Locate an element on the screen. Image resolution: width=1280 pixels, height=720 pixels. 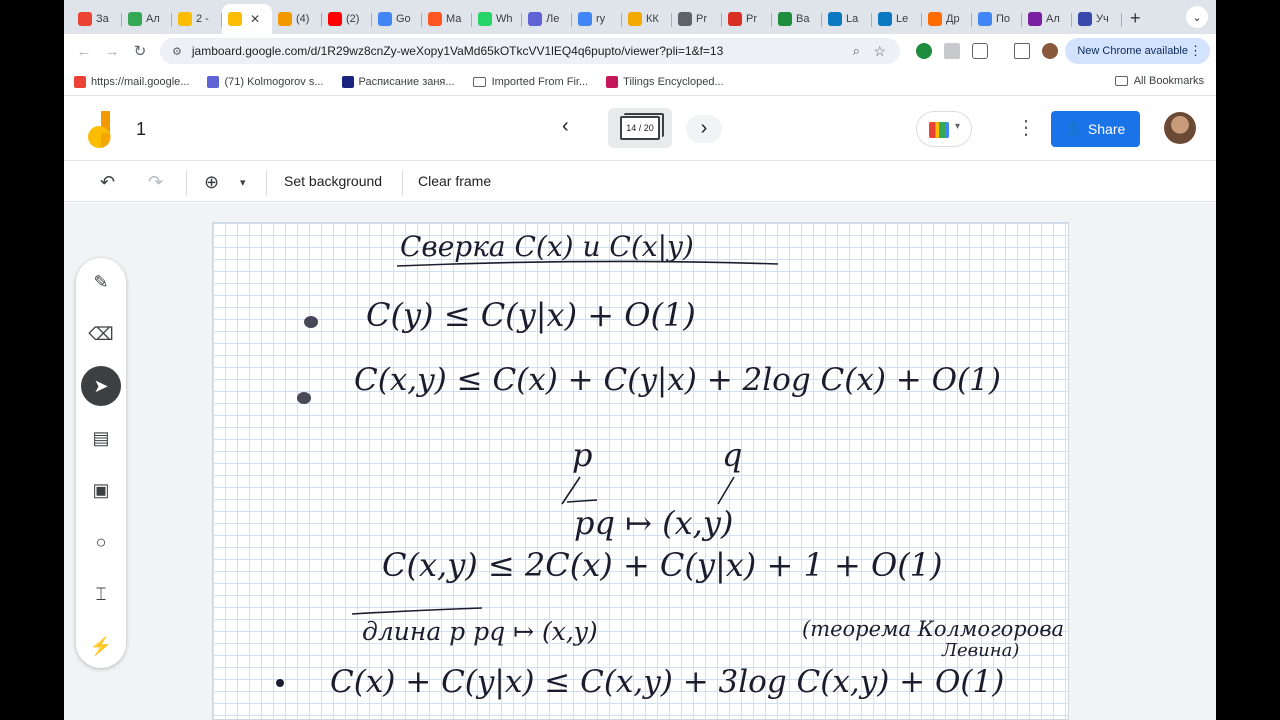
browser-tab: Ле is located at coordinates (547, 19).